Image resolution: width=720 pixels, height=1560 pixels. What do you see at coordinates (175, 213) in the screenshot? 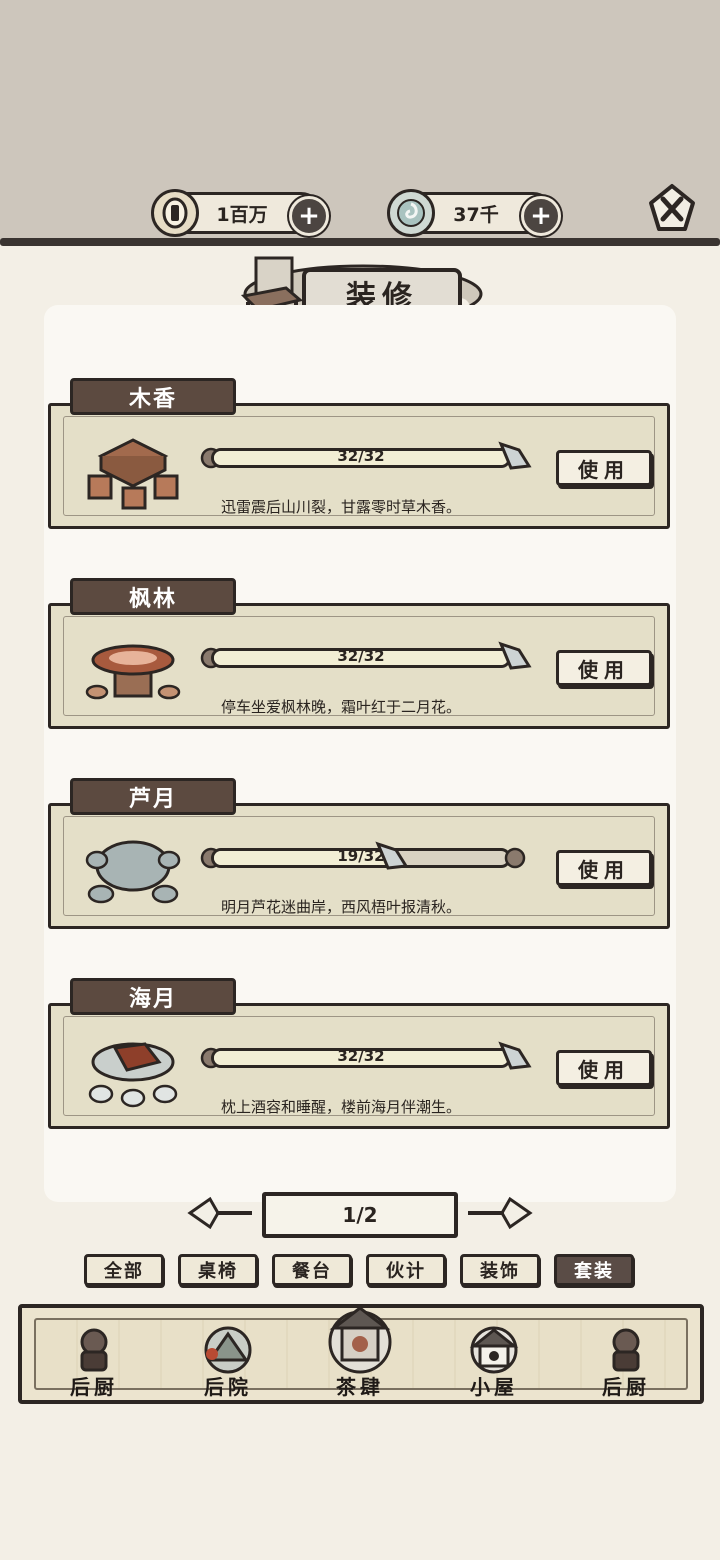
I see `coin-icon` at bounding box center [175, 213].